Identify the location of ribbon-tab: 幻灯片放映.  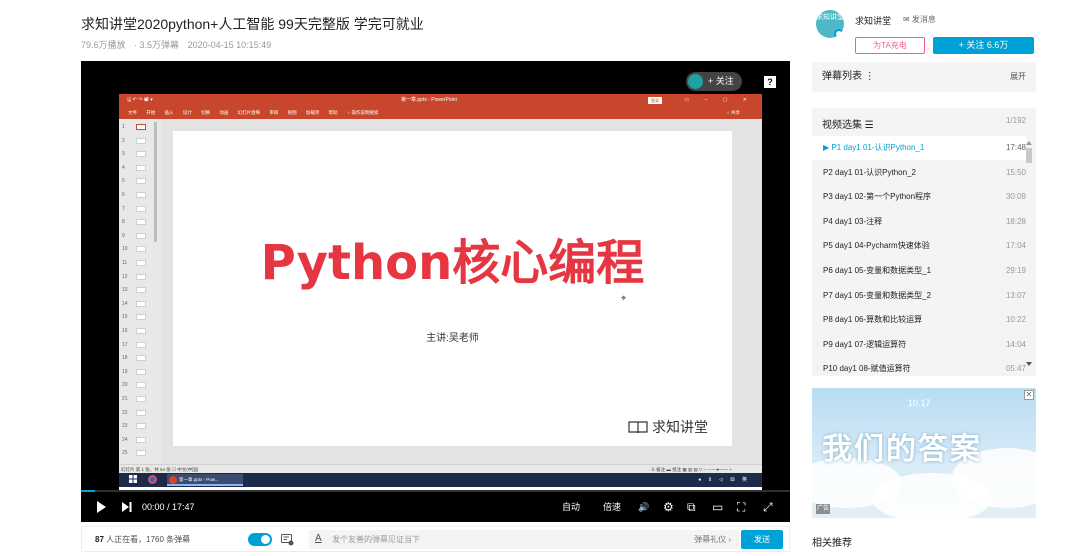
(249, 112).